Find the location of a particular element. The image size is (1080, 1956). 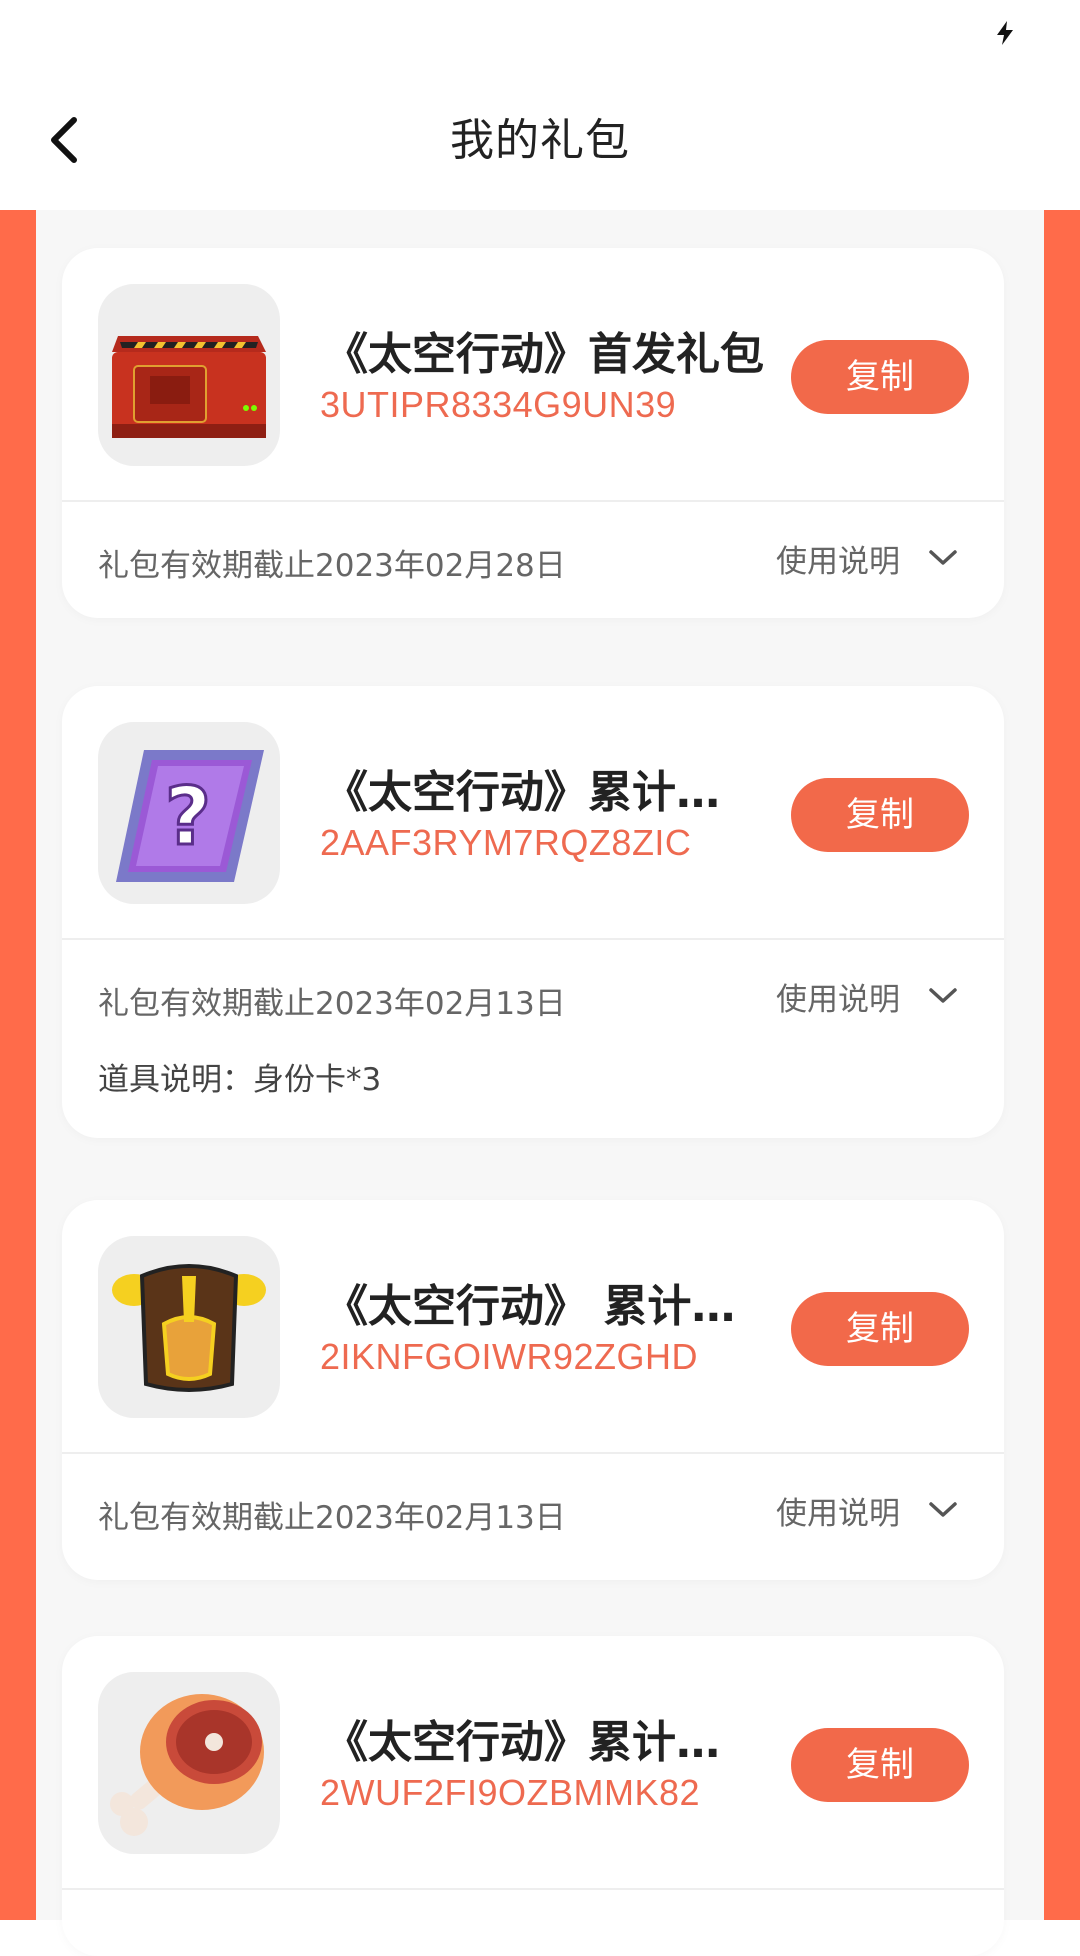

header: 我的礼包 is located at coordinates (540, 140).